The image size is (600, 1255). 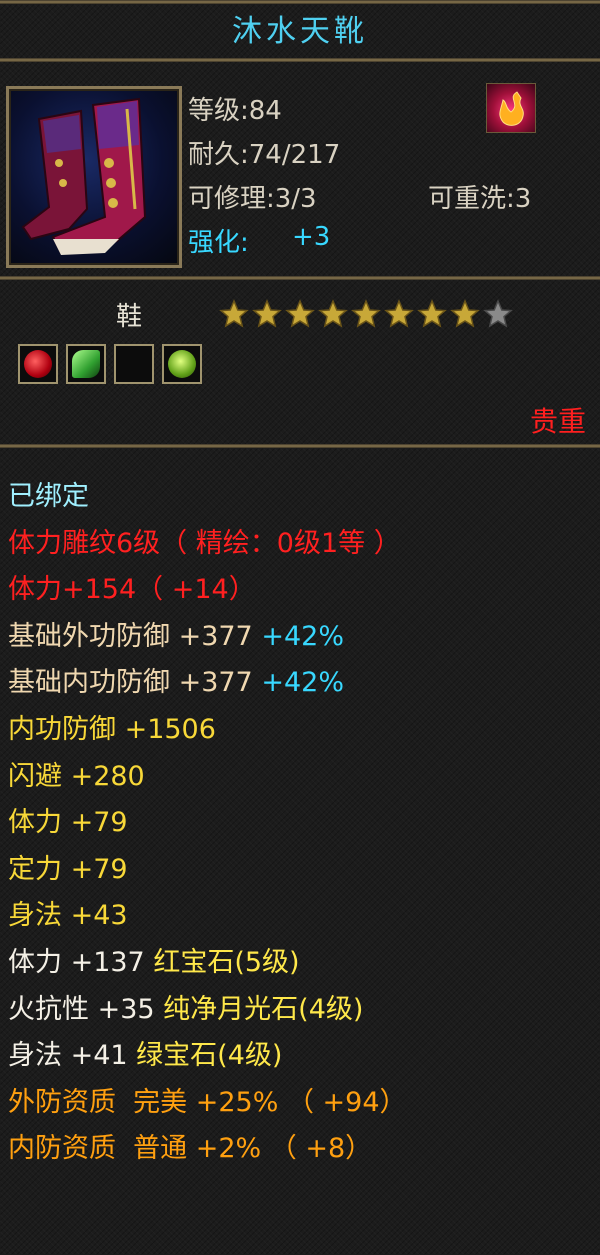 I want to click on gem-fire-gem: 纯净月光石(4级), so click(x=263, y=1009).